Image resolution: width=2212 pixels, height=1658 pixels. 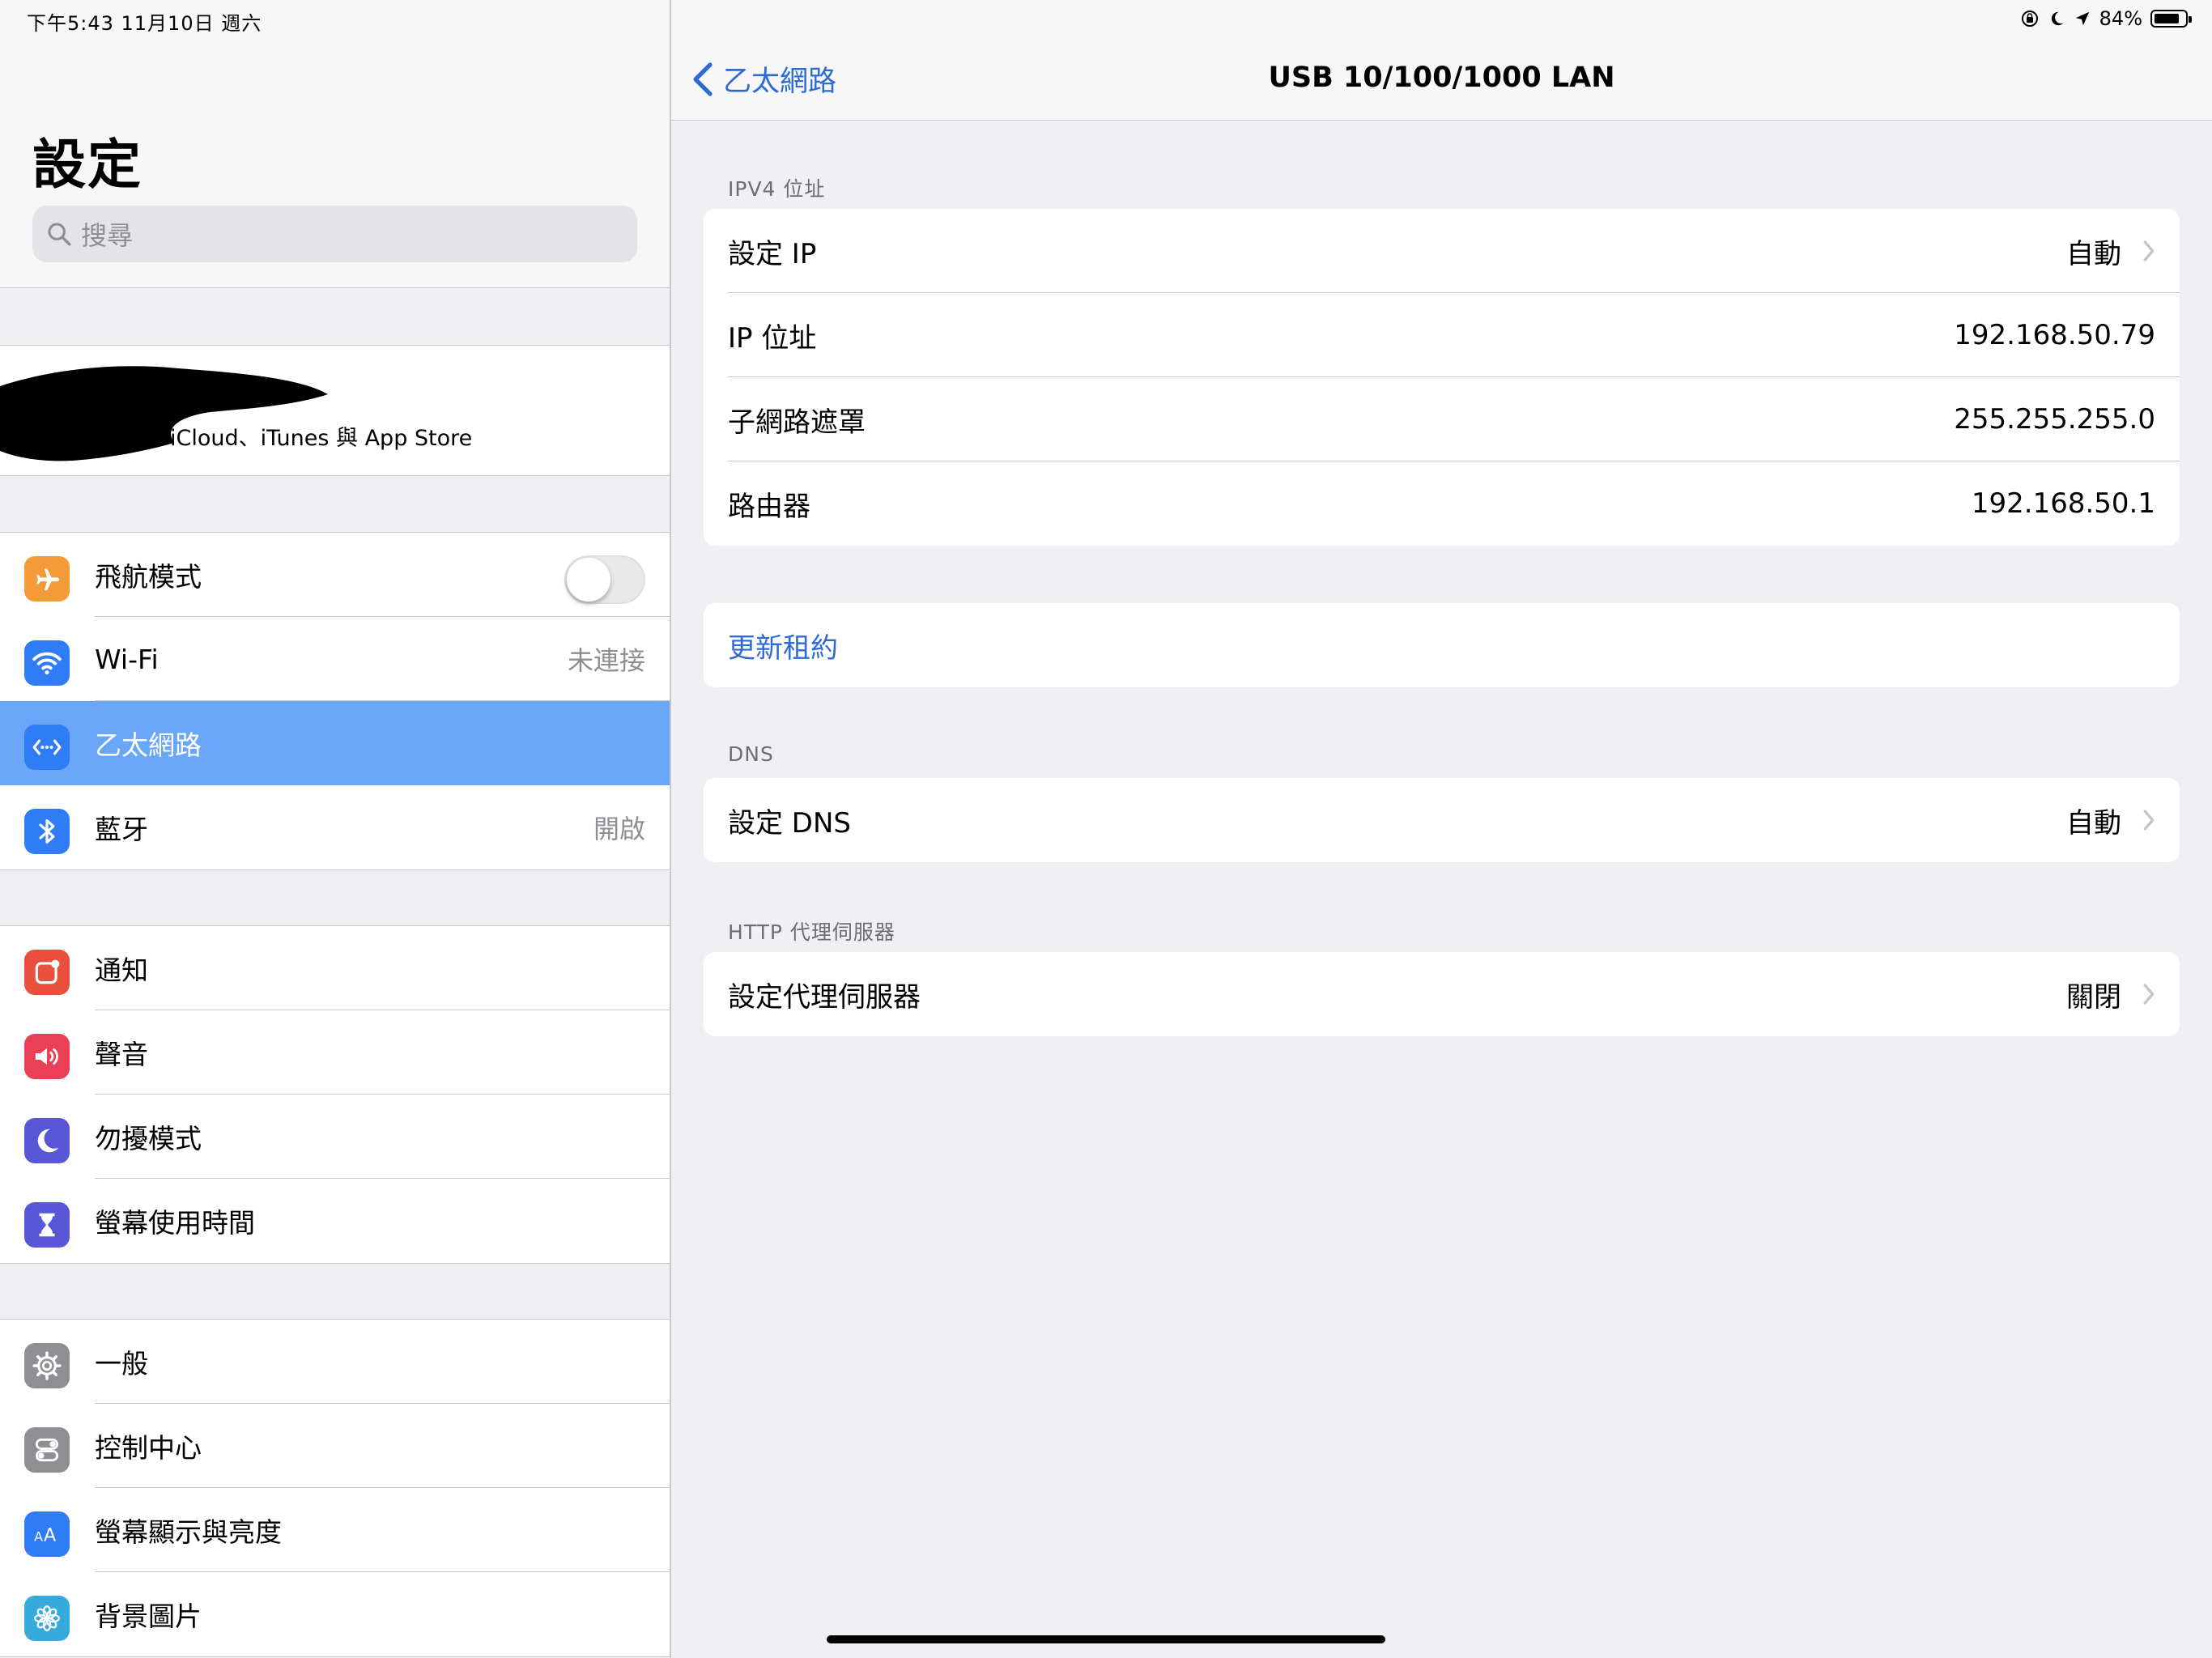 I want to click on renew-lease-button: 更新租約, so click(x=1442, y=645).